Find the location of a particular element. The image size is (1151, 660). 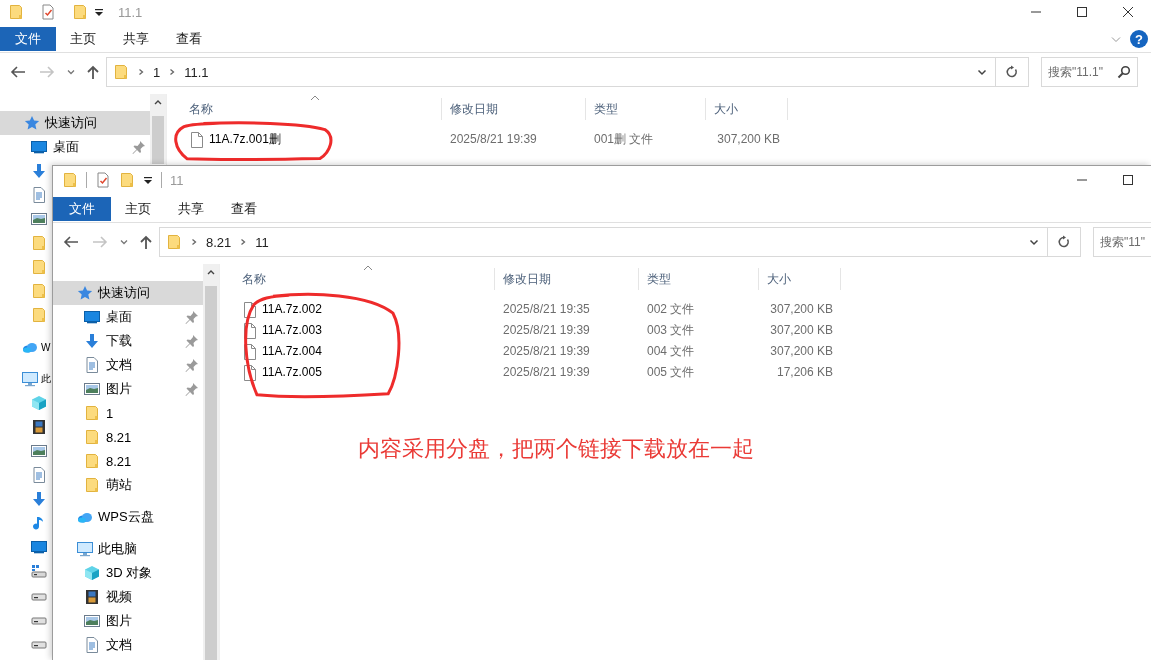

refresh-icon is located at coordinates (1012, 72).